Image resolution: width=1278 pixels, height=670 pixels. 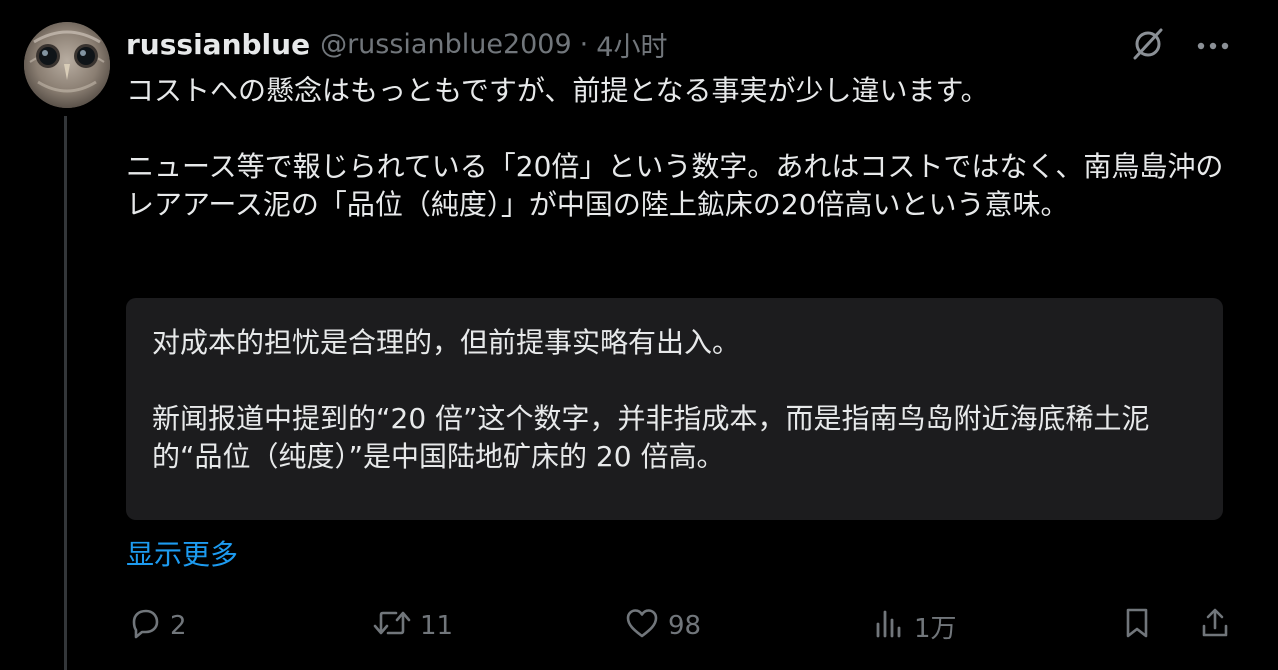 I want to click on translation-paragraph-1: 对成本的担忧是合理的，但前提事实略有出入。, so click(x=446, y=342).